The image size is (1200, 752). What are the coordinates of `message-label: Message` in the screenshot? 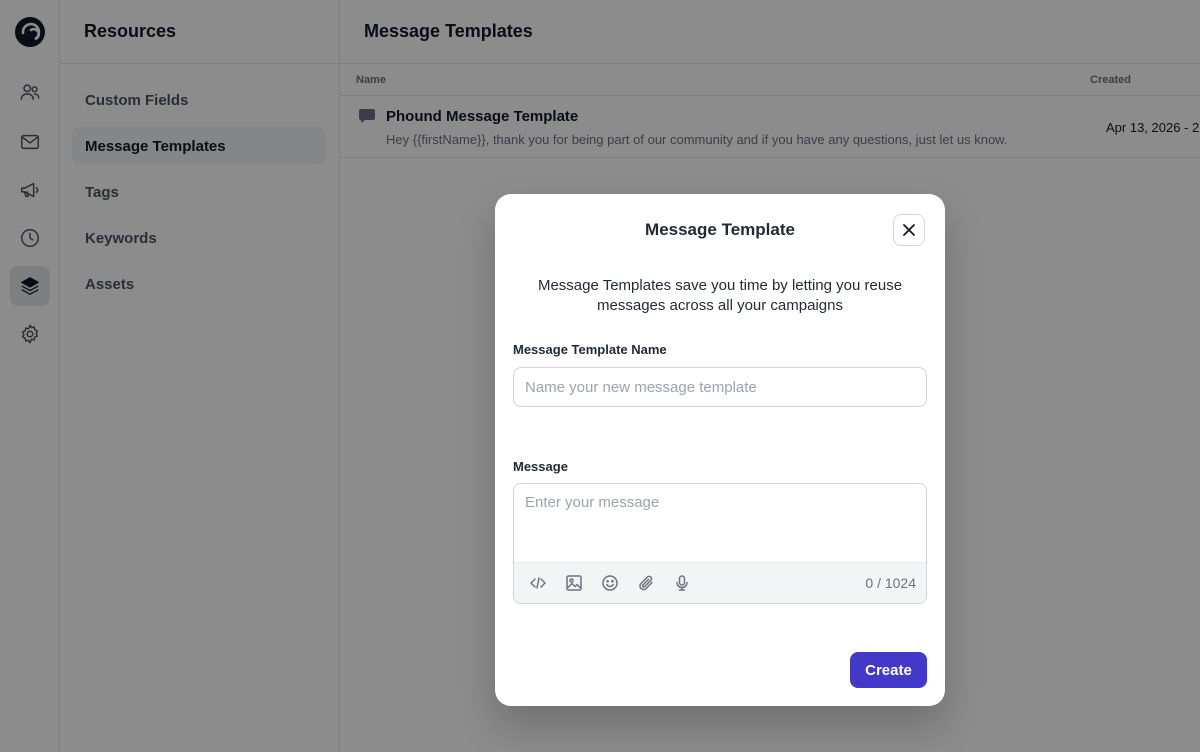 It's located at (540, 466).